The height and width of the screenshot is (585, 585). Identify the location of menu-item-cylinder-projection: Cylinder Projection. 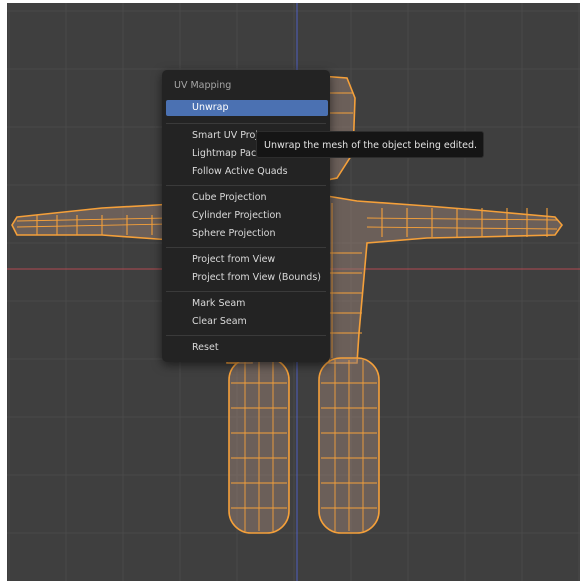
(247, 216).